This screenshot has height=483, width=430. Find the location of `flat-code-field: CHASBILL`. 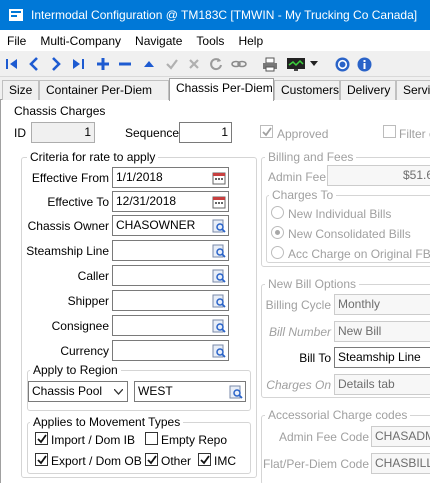

flat-code-field: CHASBILL is located at coordinates (400, 463).